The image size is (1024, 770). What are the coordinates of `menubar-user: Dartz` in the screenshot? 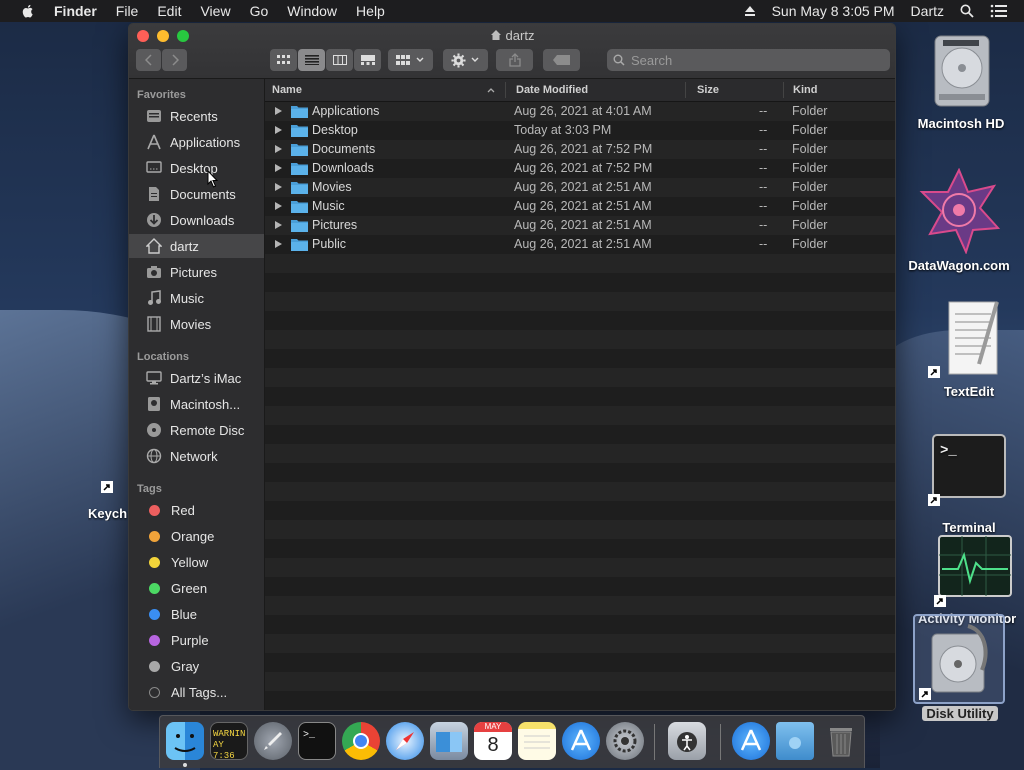 It's located at (927, 11).